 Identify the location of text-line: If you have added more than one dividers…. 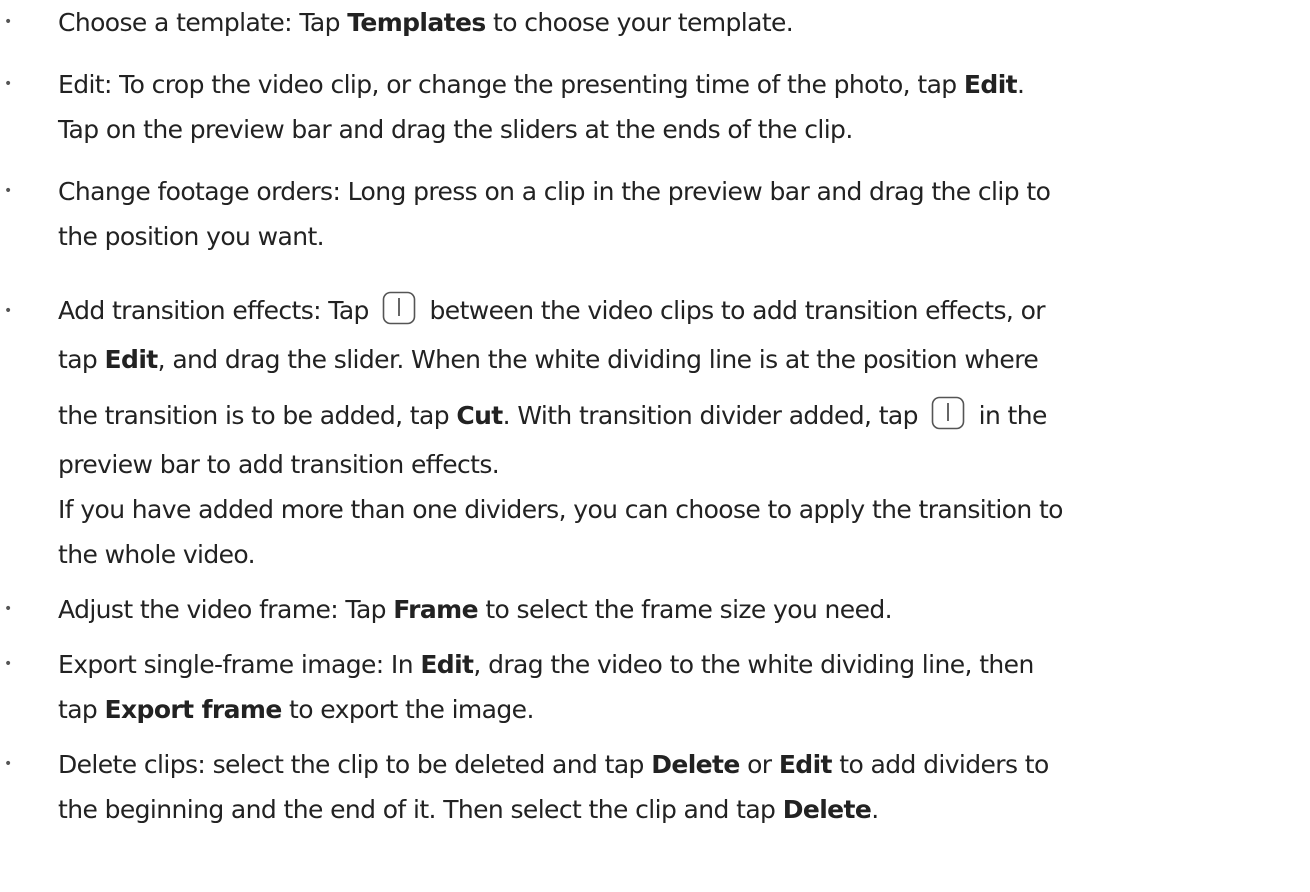
(560, 509).